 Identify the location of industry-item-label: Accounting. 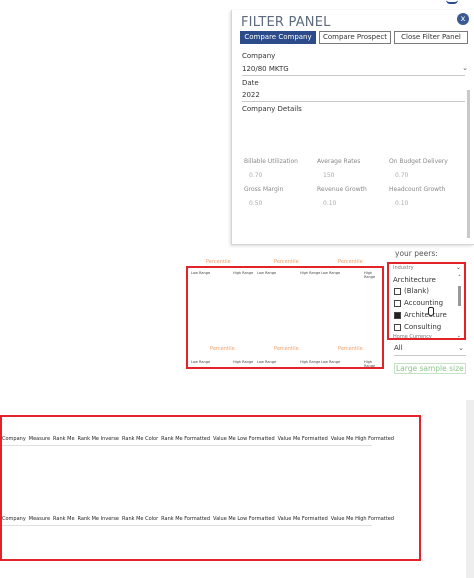
(424, 303).